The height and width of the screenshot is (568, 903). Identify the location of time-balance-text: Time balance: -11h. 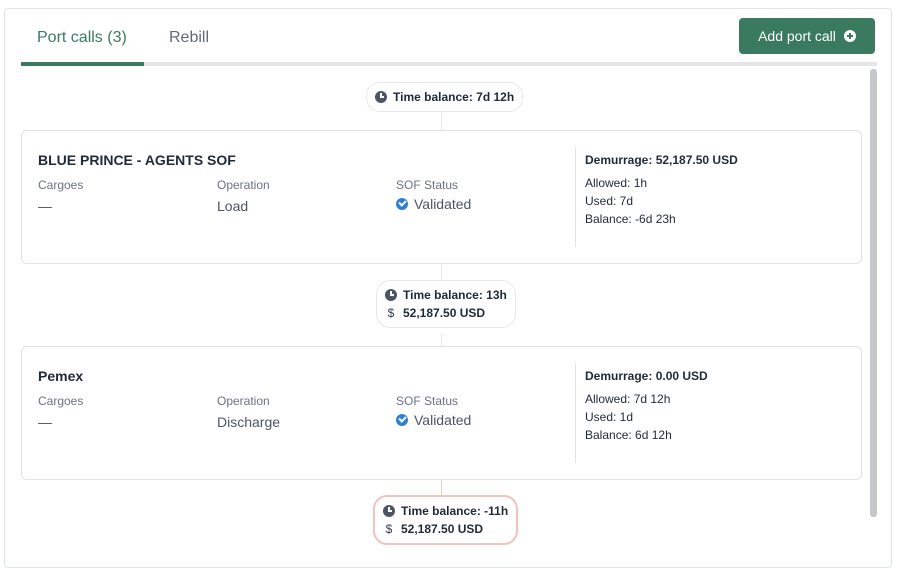
(455, 511).